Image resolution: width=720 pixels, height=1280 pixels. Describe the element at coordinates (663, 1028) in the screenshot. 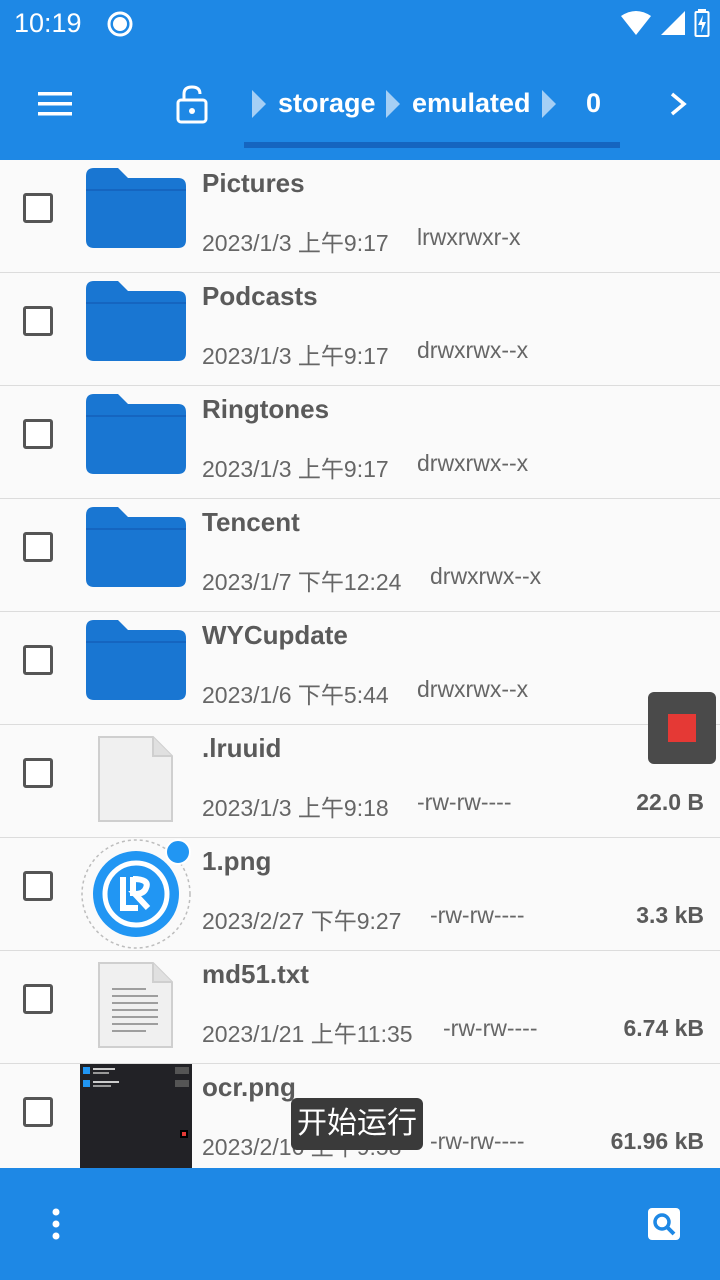

I see `file-size: 6.74 kB` at that location.